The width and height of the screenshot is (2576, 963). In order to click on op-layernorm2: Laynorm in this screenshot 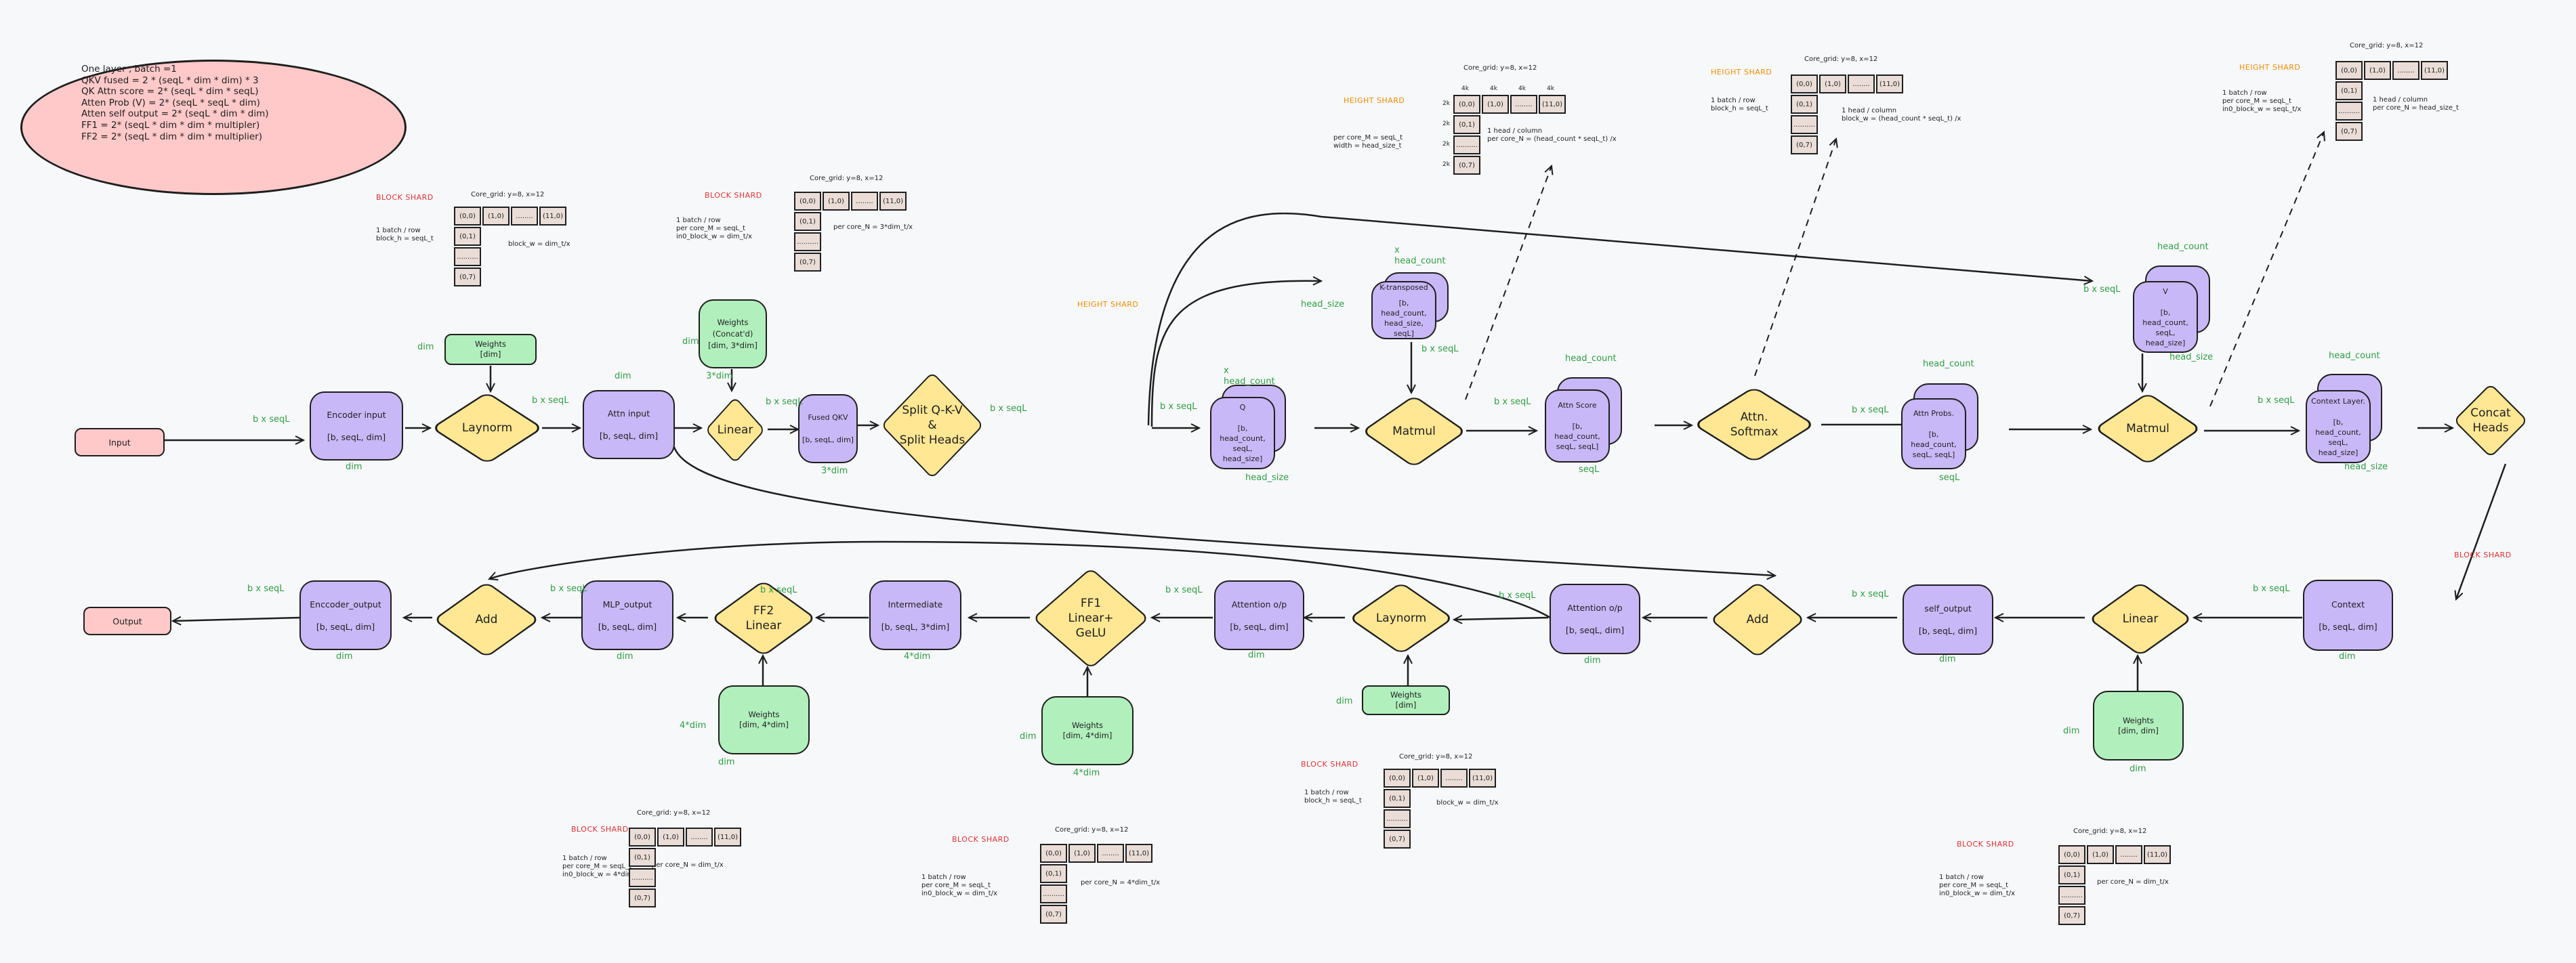, I will do `click(1401, 618)`.